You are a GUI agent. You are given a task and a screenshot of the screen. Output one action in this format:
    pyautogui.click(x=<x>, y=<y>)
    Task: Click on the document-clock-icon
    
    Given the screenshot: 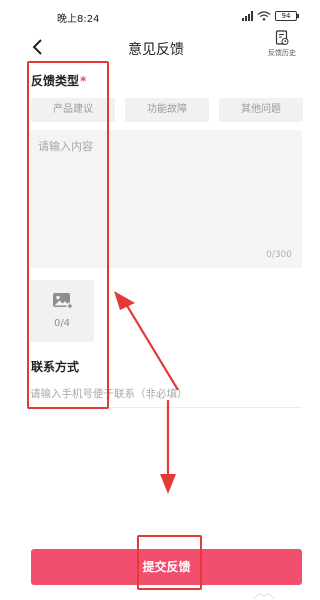 What is the action you would take?
    pyautogui.click(x=282, y=37)
    